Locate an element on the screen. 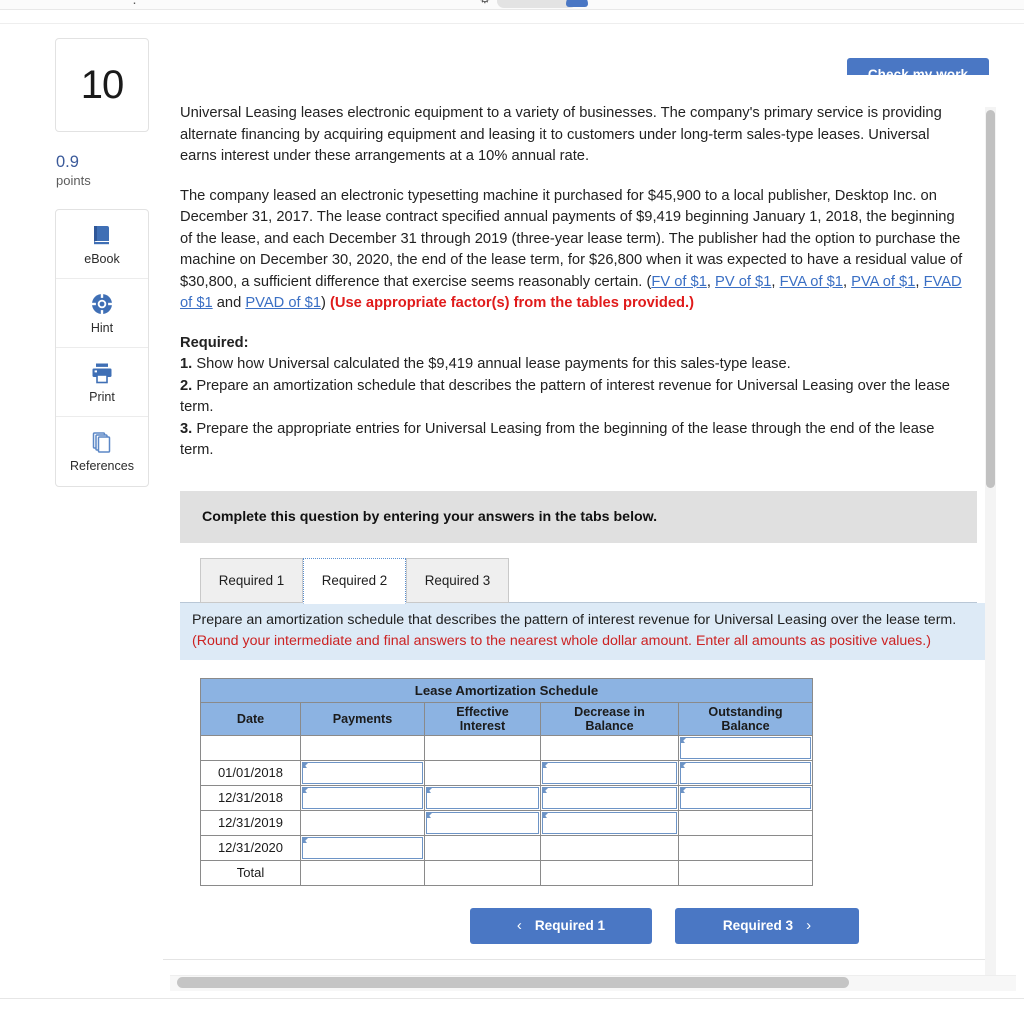 The height and width of the screenshot is (1009, 1024). points-label: points is located at coordinates (73, 181).